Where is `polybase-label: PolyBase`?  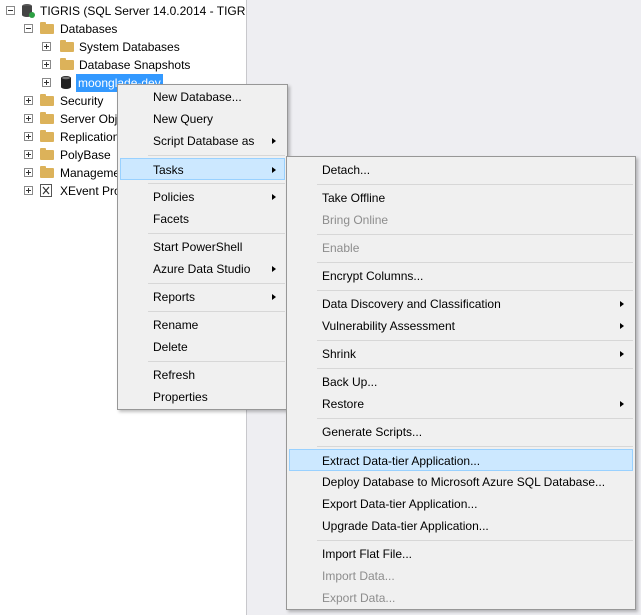
polybase-label: PolyBase is located at coordinates (85, 155).